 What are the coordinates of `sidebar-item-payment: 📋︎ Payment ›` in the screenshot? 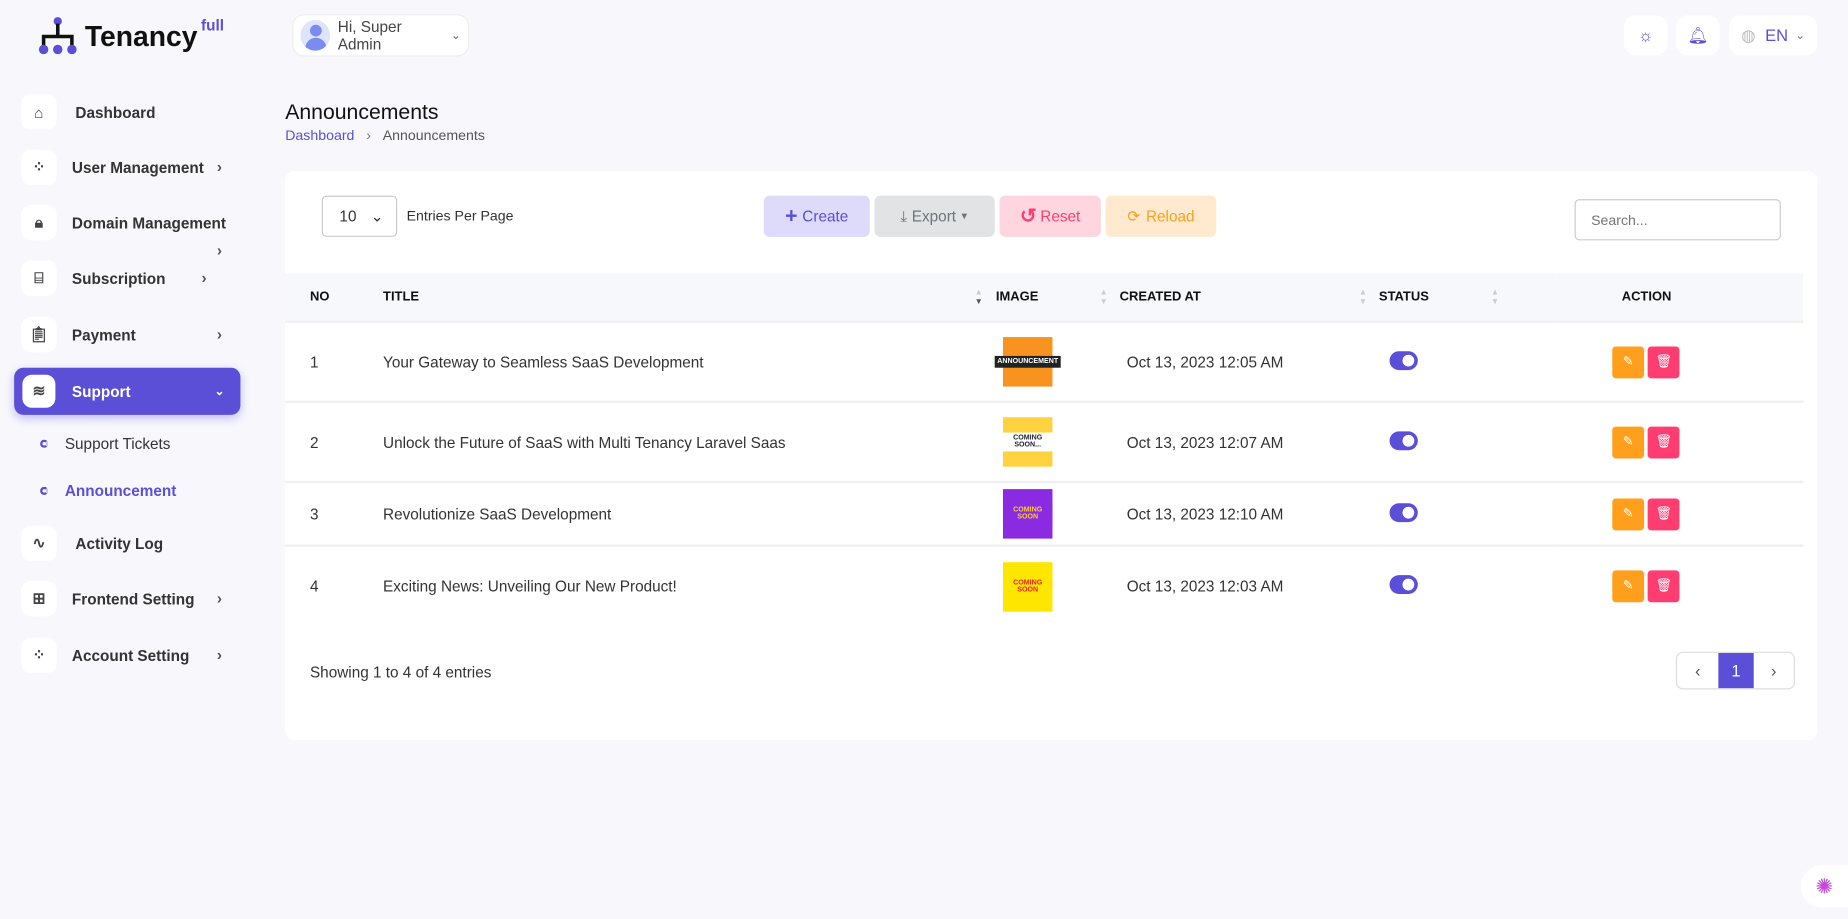 It's located at (130, 335).